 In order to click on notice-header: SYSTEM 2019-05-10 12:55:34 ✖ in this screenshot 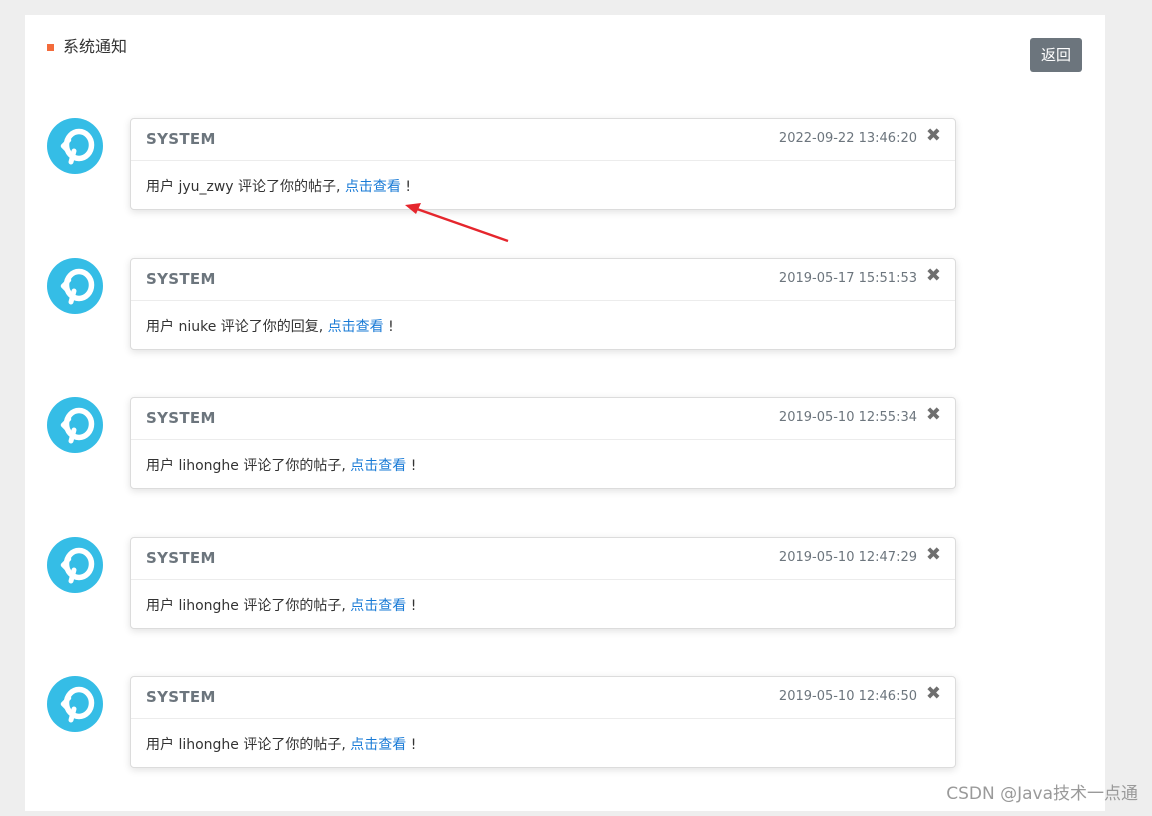, I will do `click(543, 419)`.